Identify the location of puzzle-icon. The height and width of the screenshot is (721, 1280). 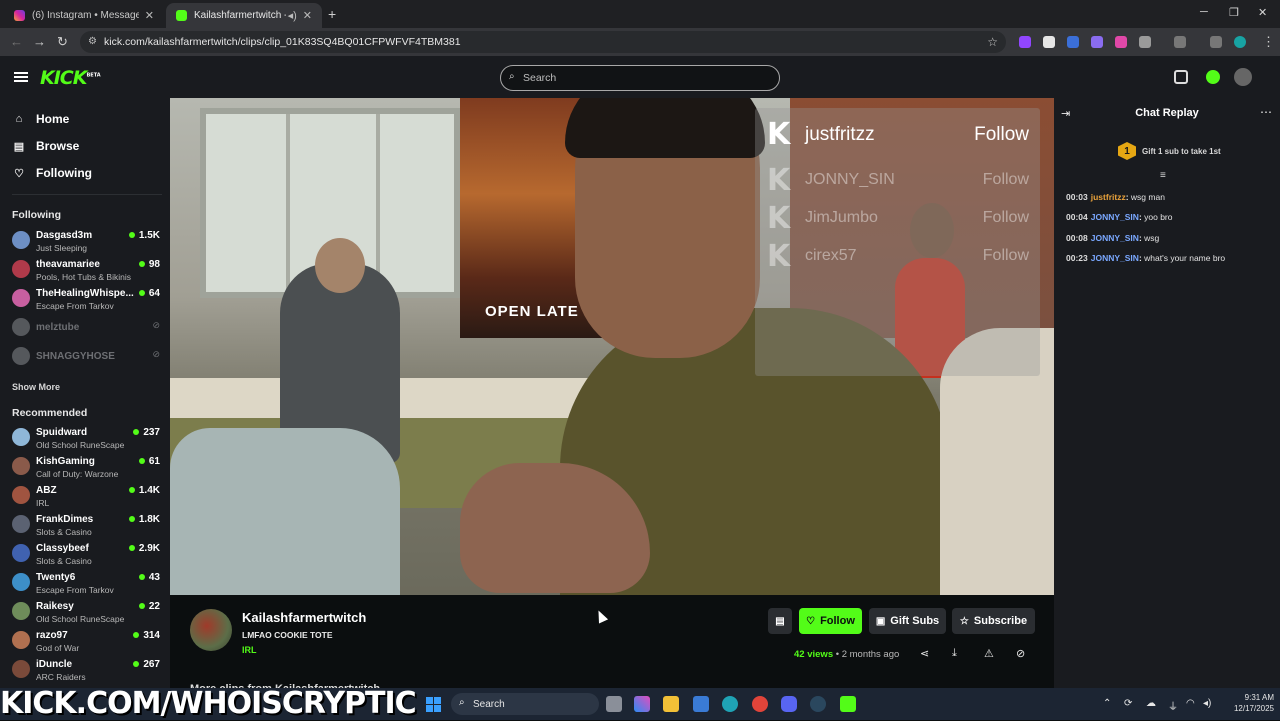
(1145, 42).